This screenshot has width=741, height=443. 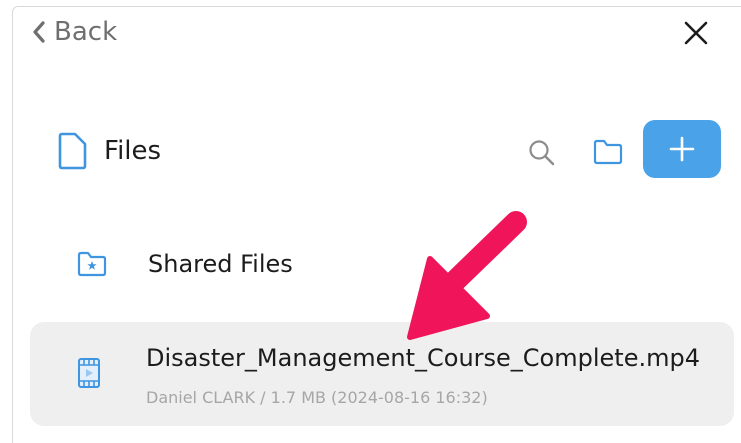 I want to click on shared-folder-icon, so click(x=92, y=264).